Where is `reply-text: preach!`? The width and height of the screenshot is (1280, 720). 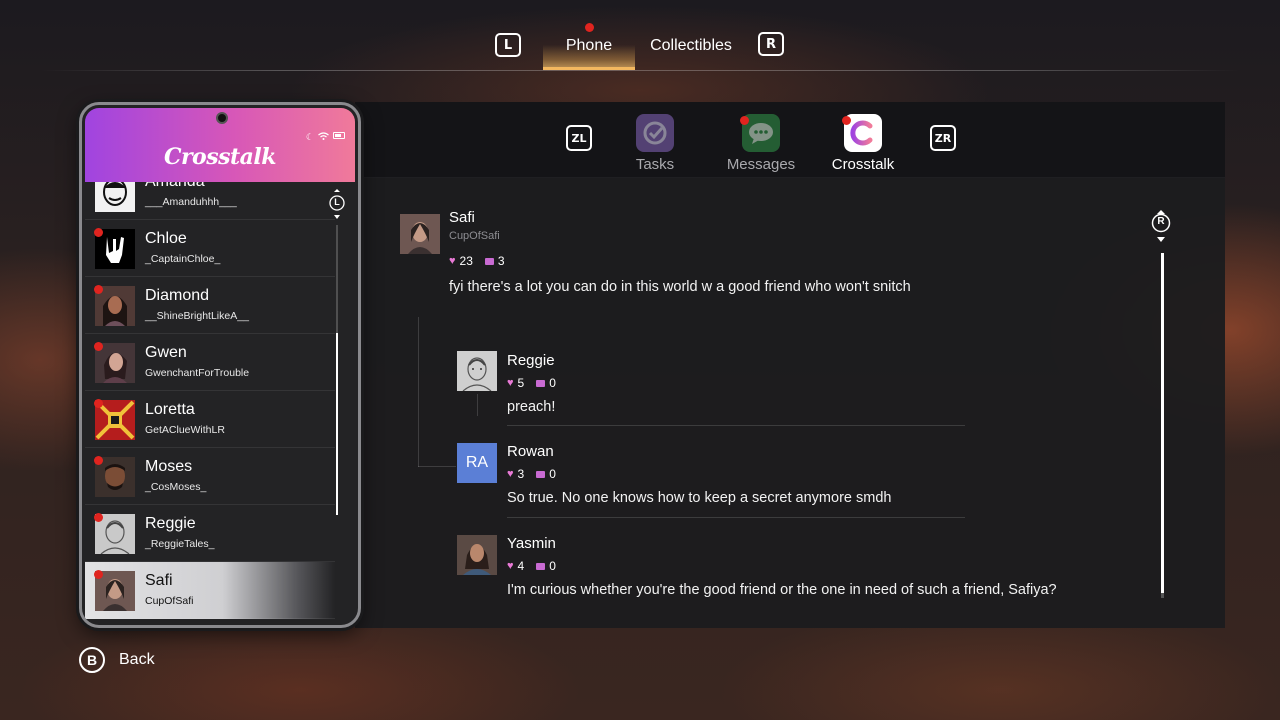
reply-text: preach! is located at coordinates (531, 407).